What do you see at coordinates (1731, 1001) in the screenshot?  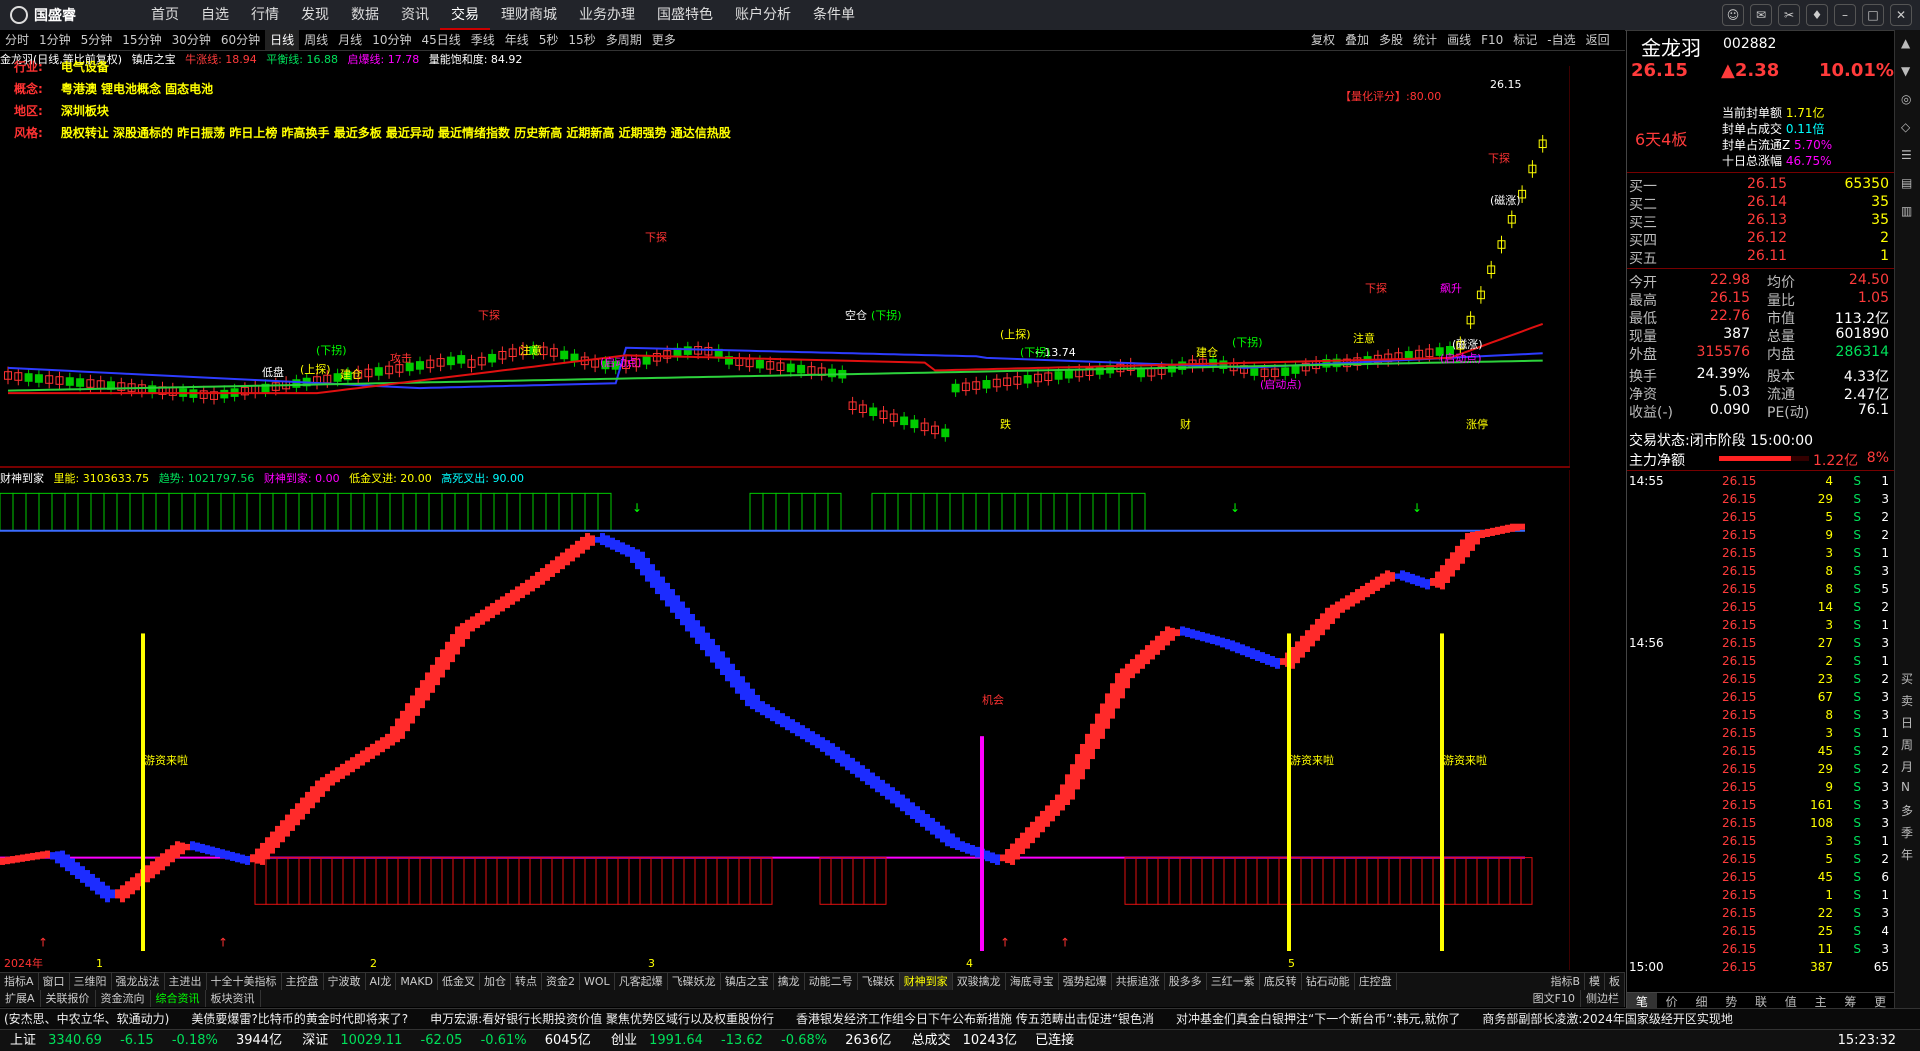 I see `panel-tab: 势` at bounding box center [1731, 1001].